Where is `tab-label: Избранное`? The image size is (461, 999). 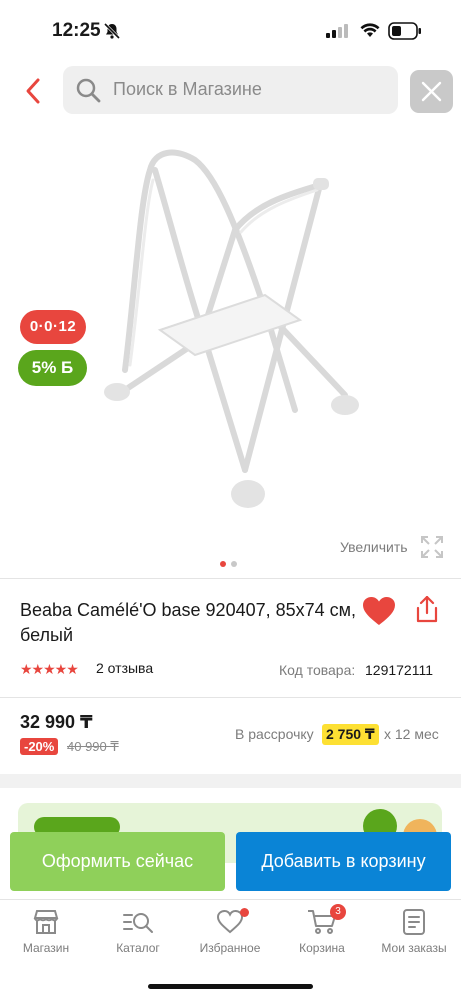
tab-label: Избранное is located at coordinates (230, 948).